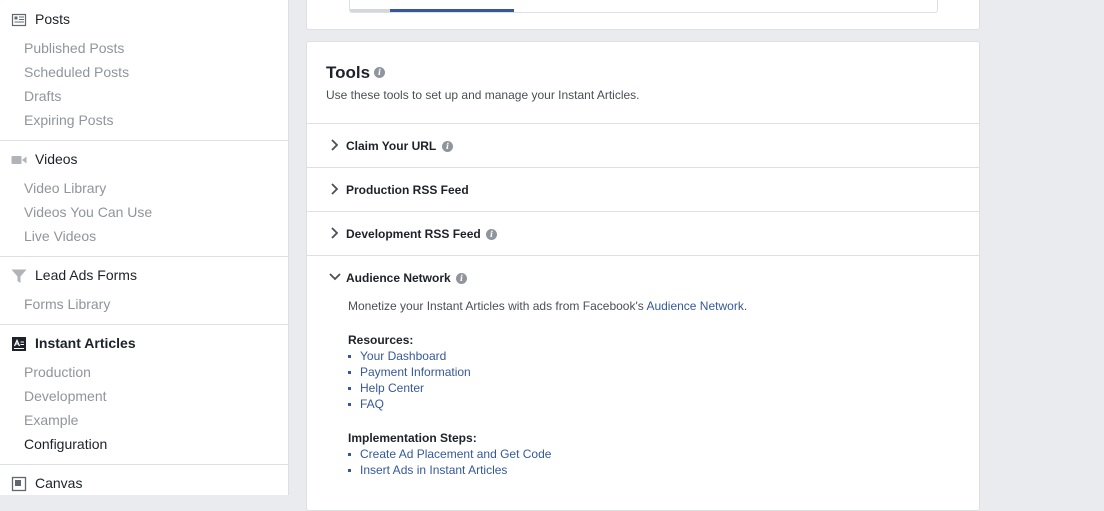 The height and width of the screenshot is (511, 1104). What do you see at coordinates (68, 120) in the screenshot?
I see `sidebar-item-expiring-posts: Expiring Posts` at bounding box center [68, 120].